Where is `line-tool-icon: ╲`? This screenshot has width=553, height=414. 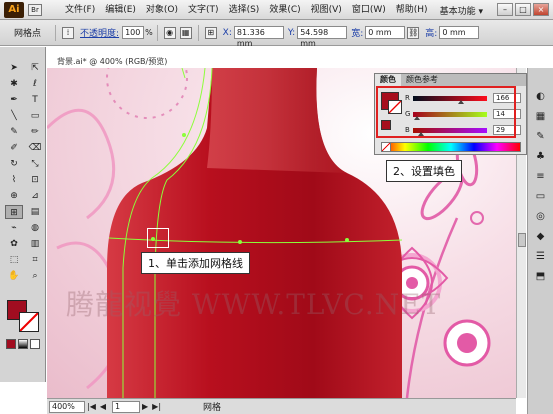
line-tool-icon: ╲ is located at coordinates (14, 116).